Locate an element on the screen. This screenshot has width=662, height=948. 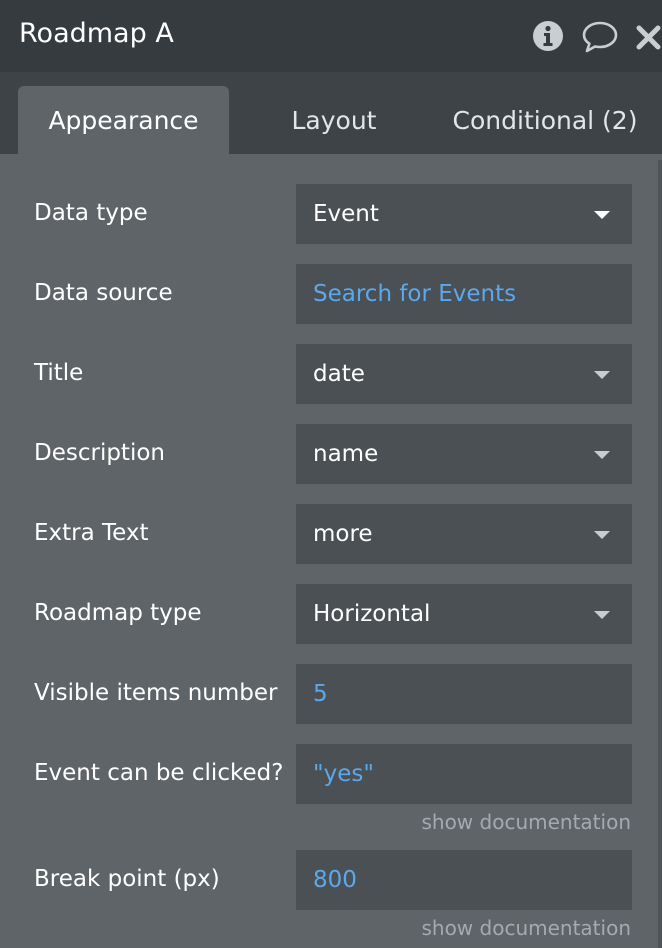
data-source-label: Data source is located at coordinates (103, 293).